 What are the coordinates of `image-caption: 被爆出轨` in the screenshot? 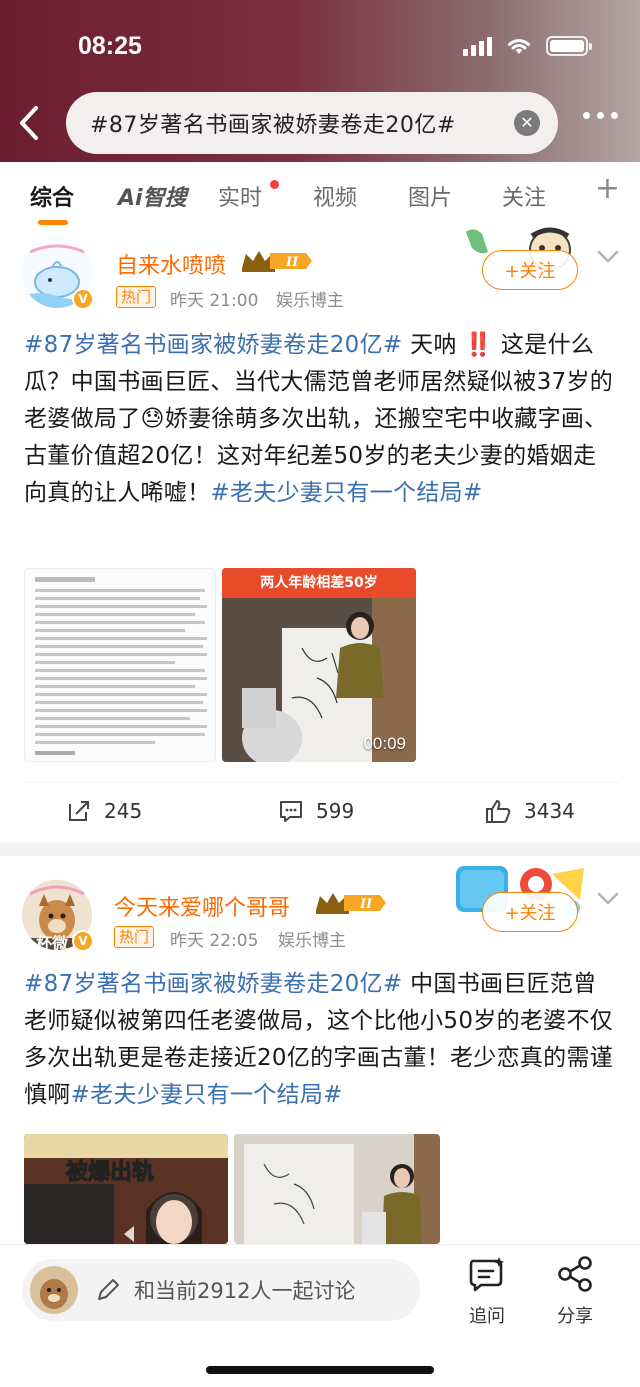 It's located at (110, 1173).